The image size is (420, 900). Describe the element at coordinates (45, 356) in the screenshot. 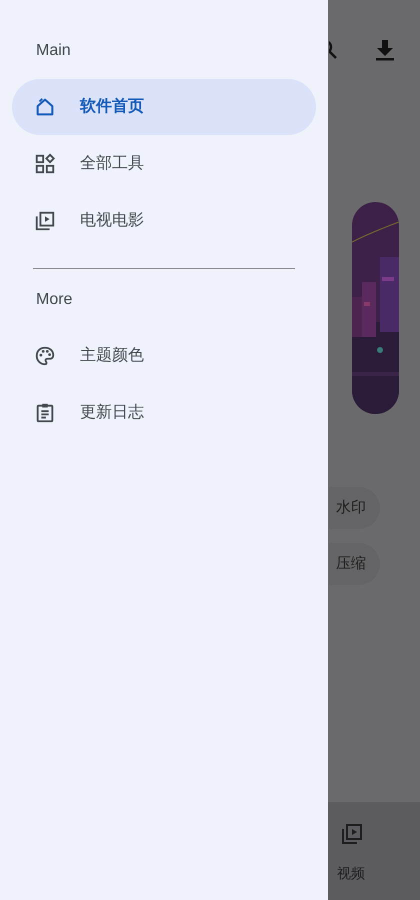

I see `palette-icon` at that location.